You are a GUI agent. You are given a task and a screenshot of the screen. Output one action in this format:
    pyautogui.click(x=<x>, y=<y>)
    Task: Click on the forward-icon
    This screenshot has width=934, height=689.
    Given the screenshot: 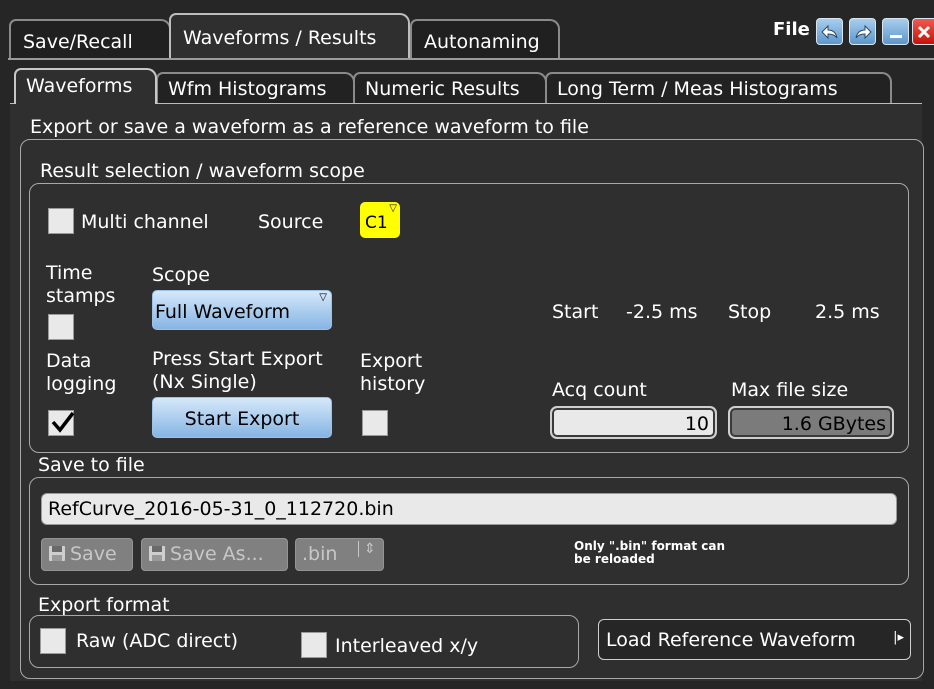 What is the action you would take?
    pyautogui.click(x=863, y=31)
    